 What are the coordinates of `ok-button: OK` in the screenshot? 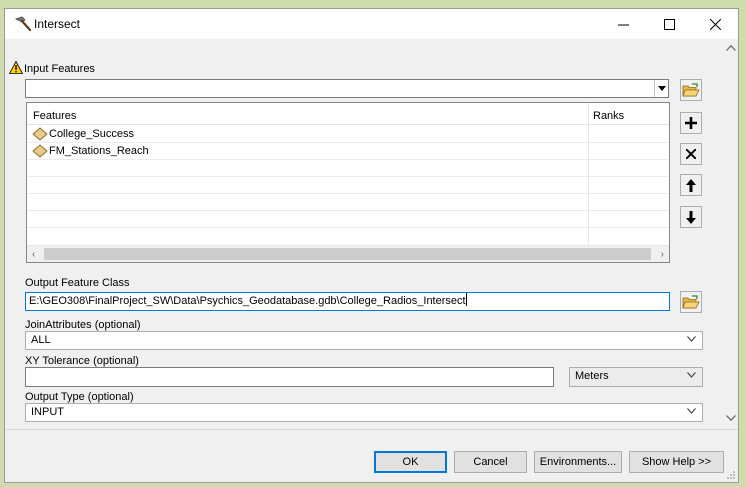 It's located at (410, 462).